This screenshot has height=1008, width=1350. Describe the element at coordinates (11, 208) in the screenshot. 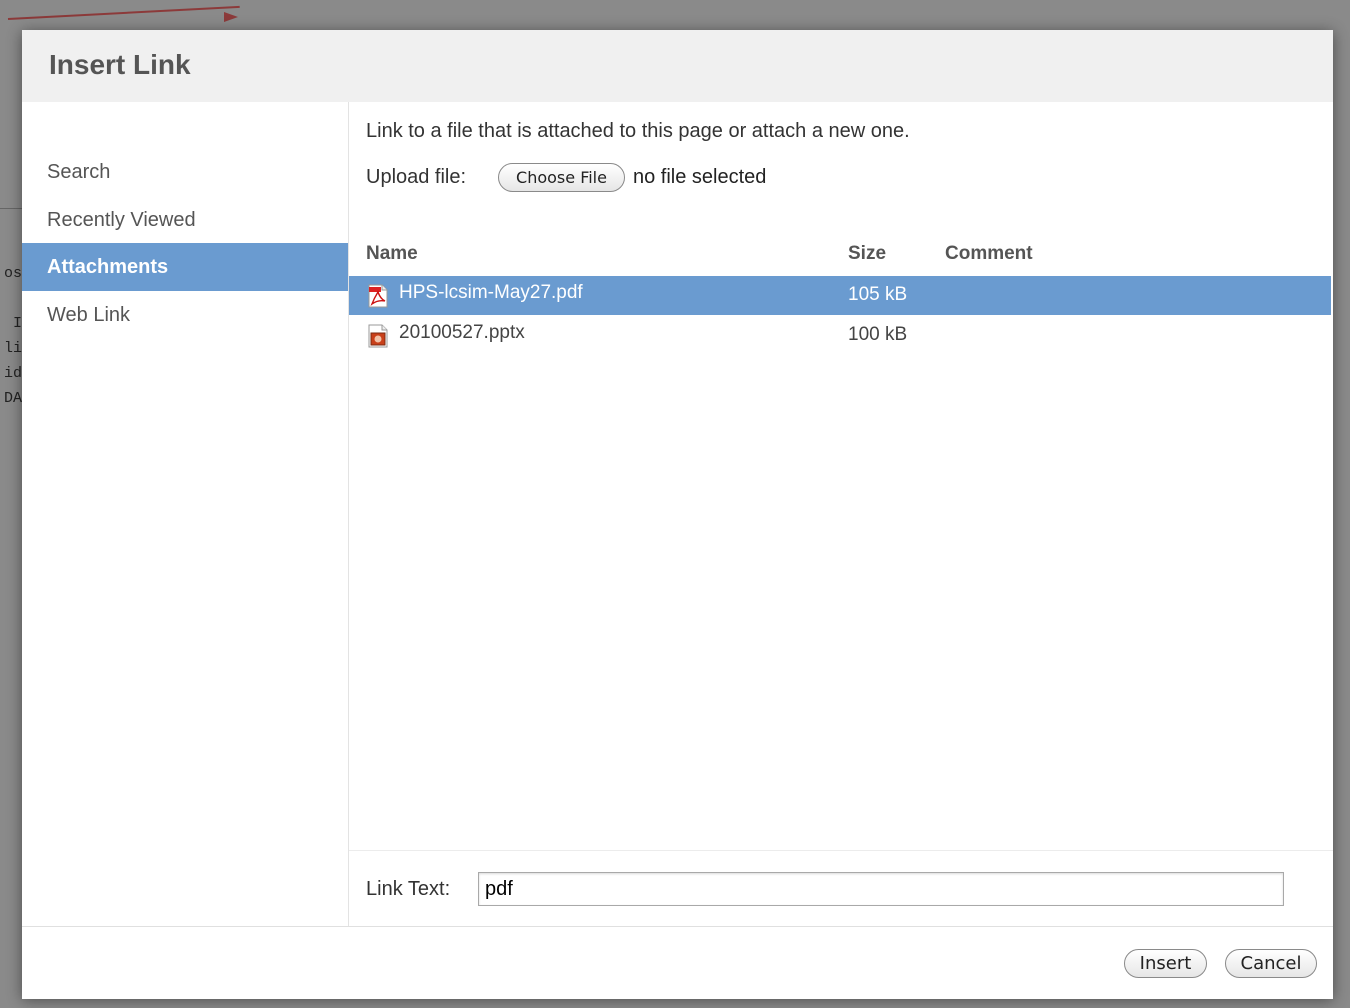

I see `background-rule` at that location.